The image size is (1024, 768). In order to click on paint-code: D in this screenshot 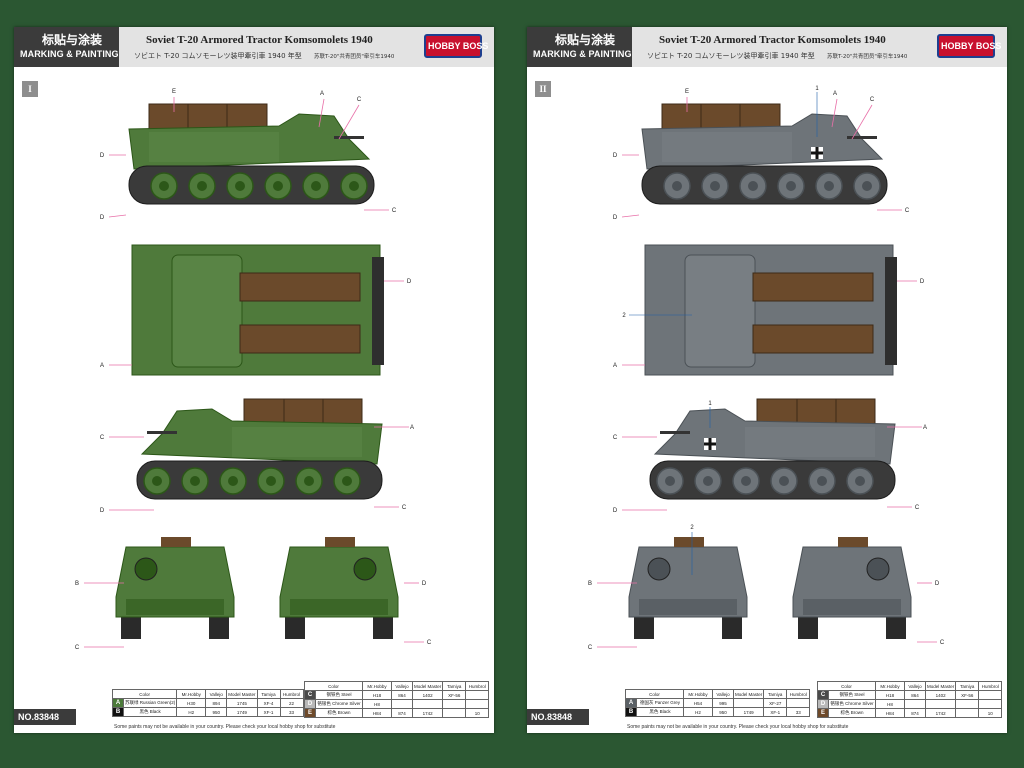, I will do `click(823, 704)`.